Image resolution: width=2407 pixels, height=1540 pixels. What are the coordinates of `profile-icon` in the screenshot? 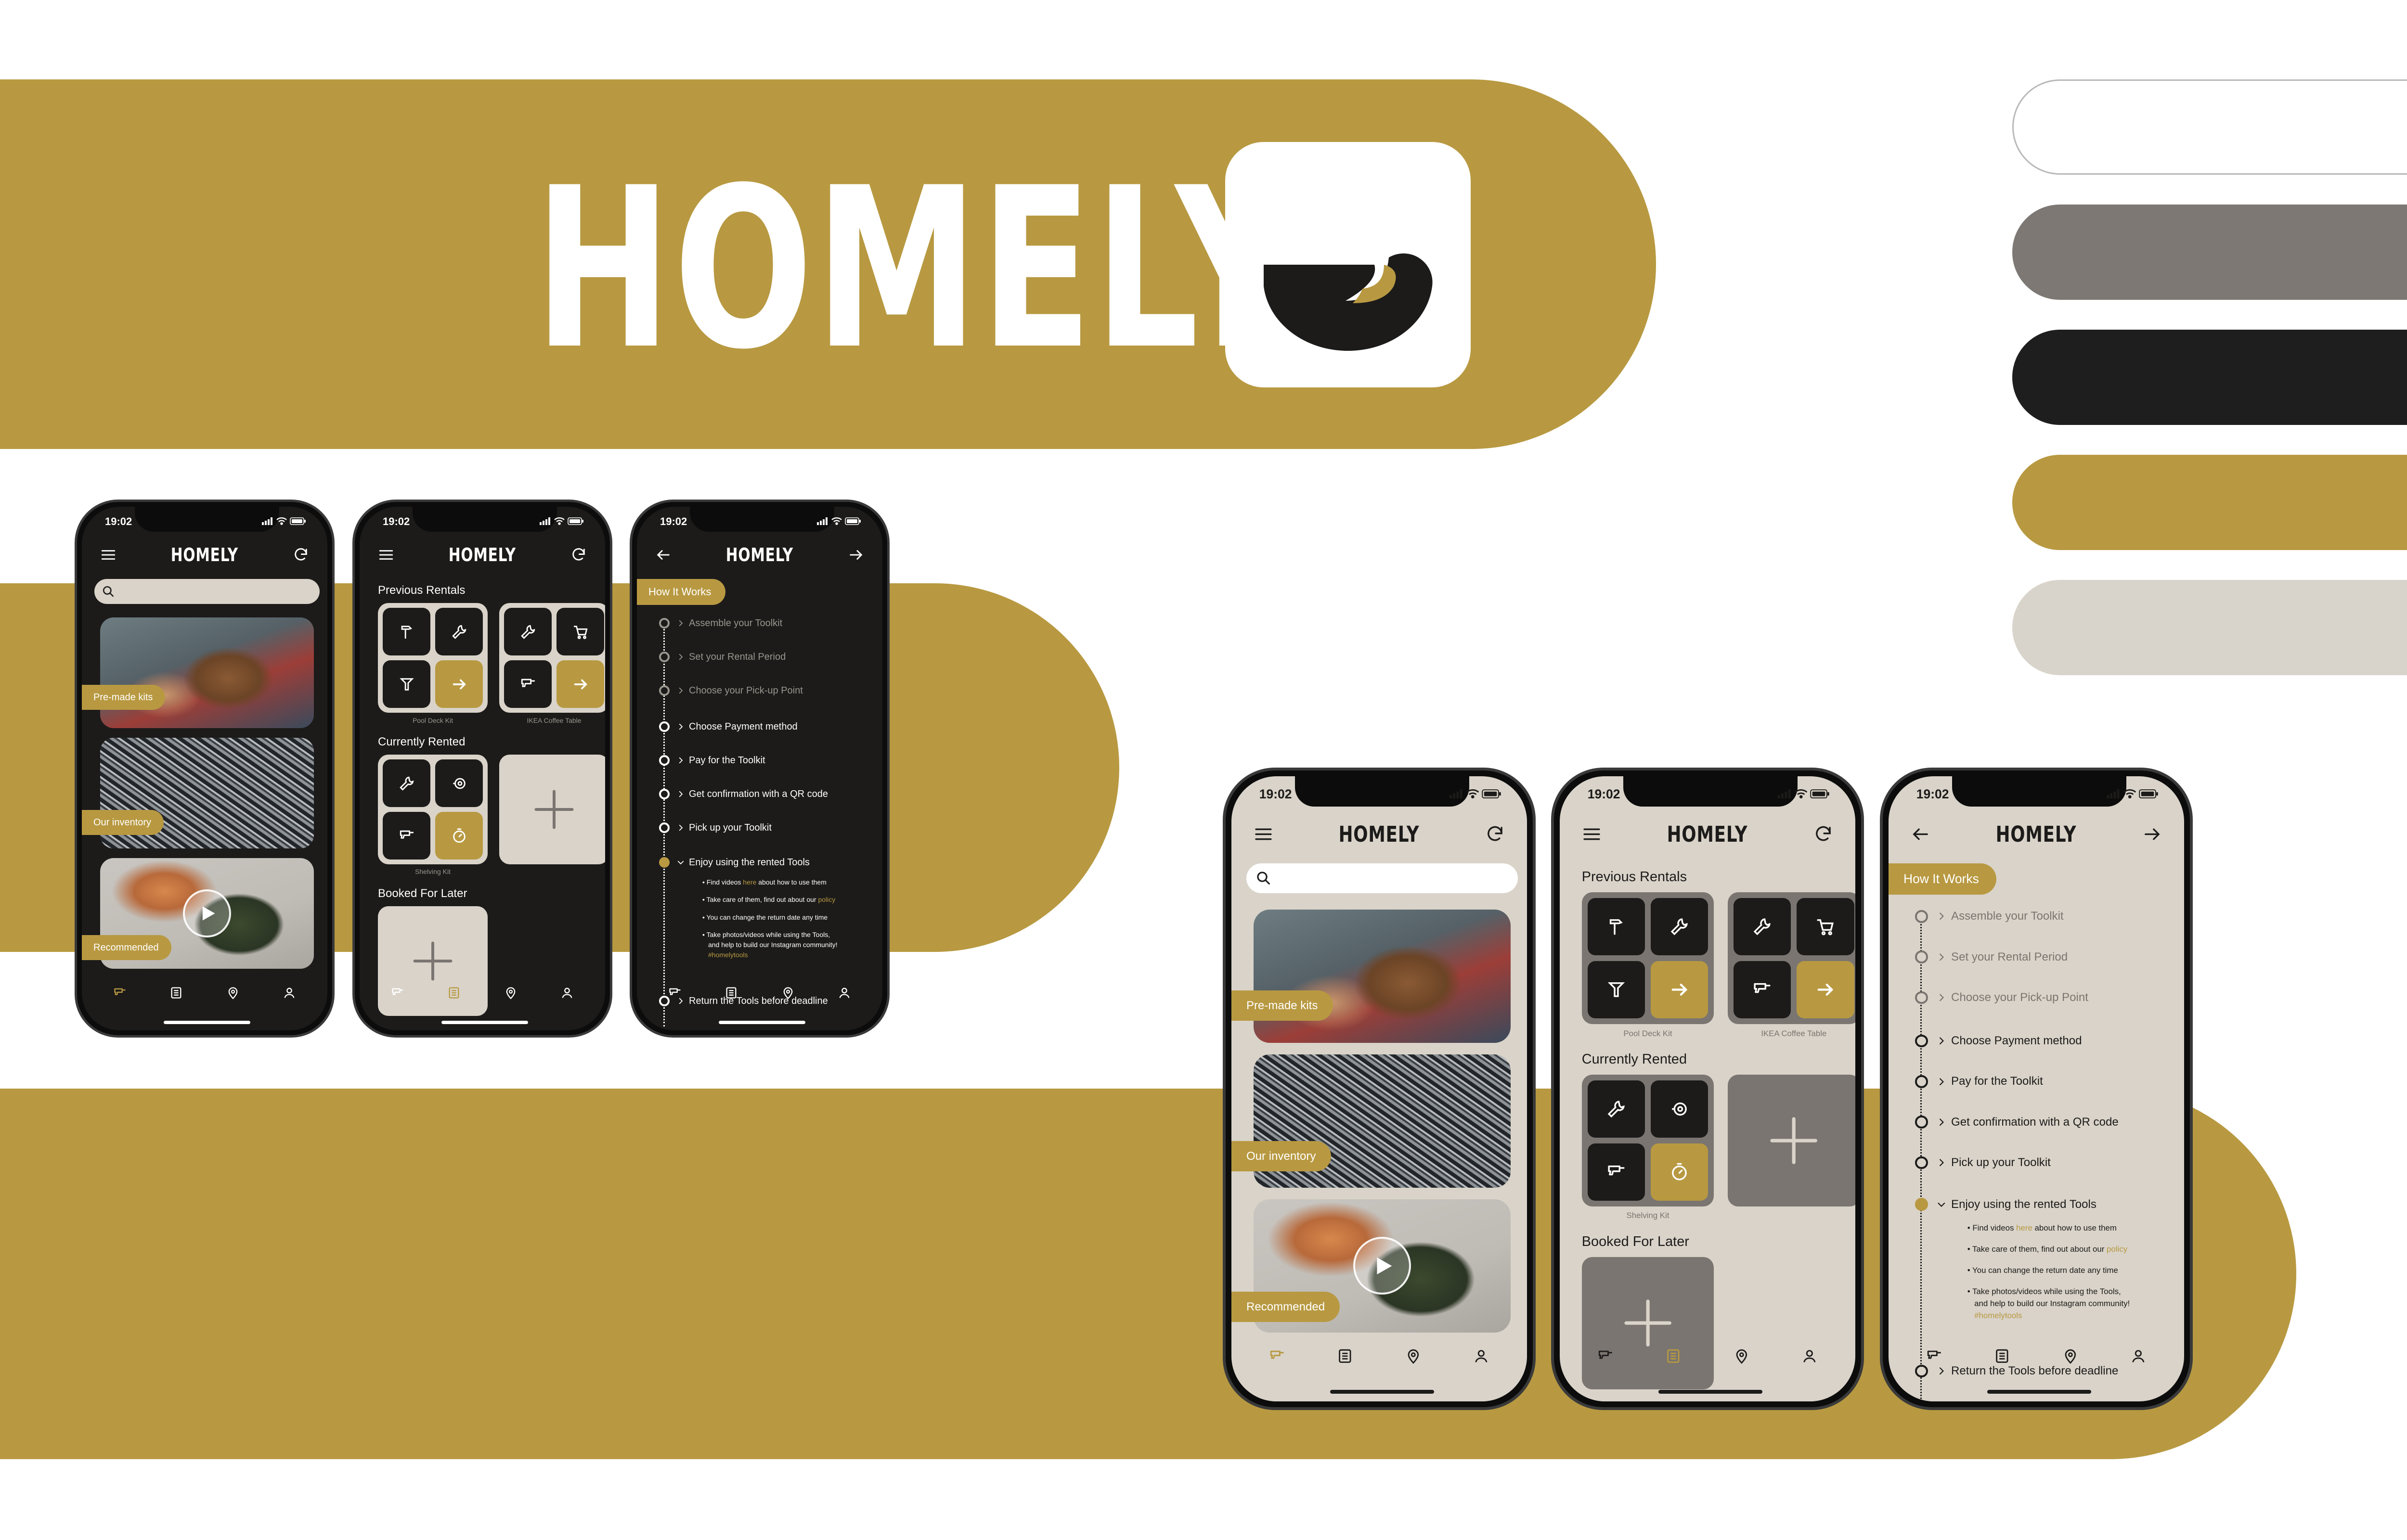 It's located at (289, 993).